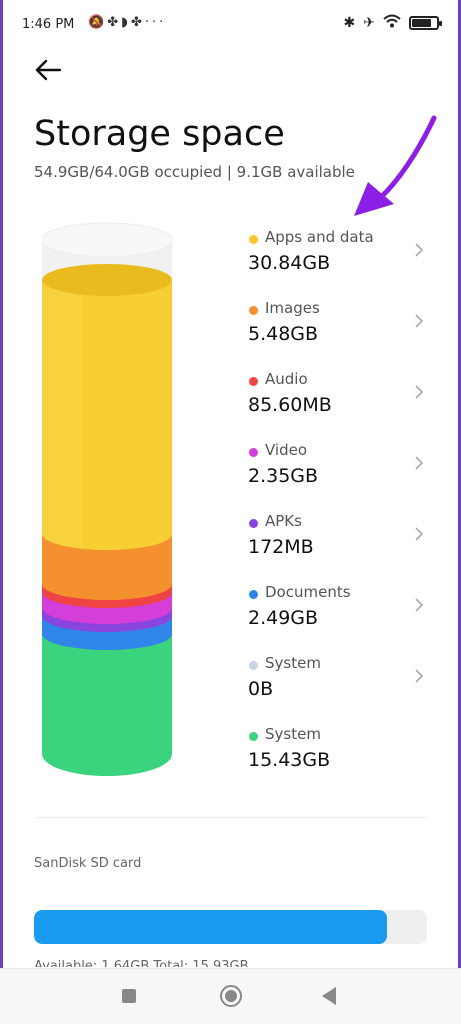 The height and width of the screenshot is (1024, 461). I want to click on airplane-icon: ✈, so click(369, 23).